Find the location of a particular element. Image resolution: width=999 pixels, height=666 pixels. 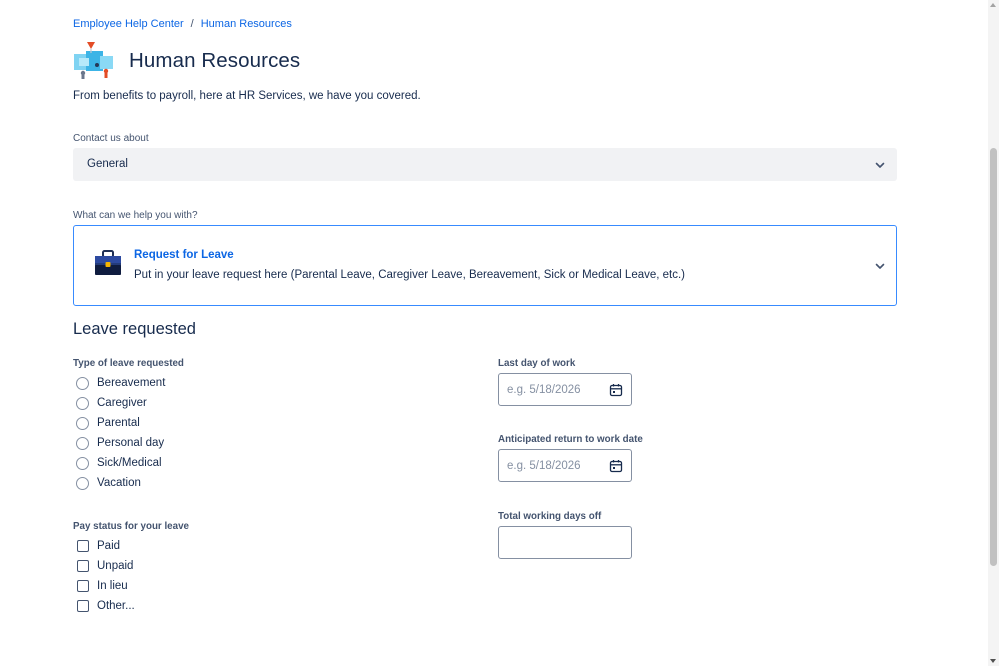

radio-option-personal-day: Personal day is located at coordinates (120, 443).